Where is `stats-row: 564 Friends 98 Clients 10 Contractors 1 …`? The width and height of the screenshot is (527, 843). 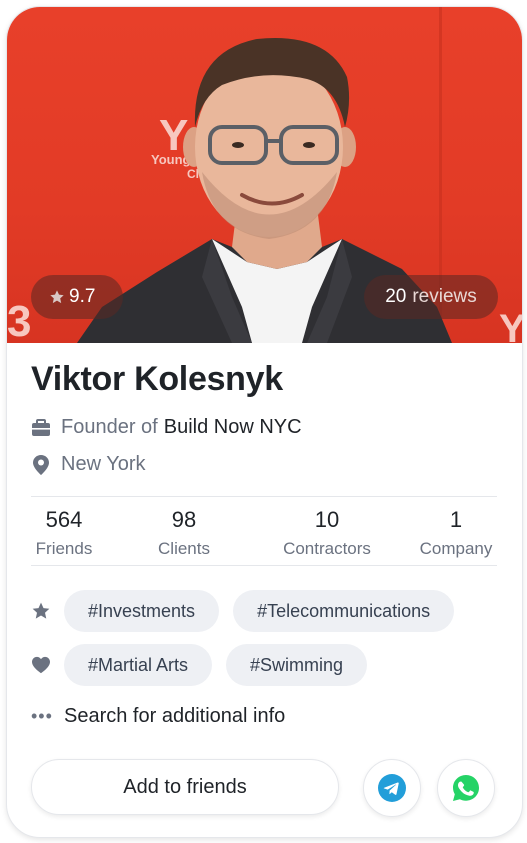 stats-row: 564 Friends 98 Clients 10 Contractors 1 … is located at coordinates (264, 535).